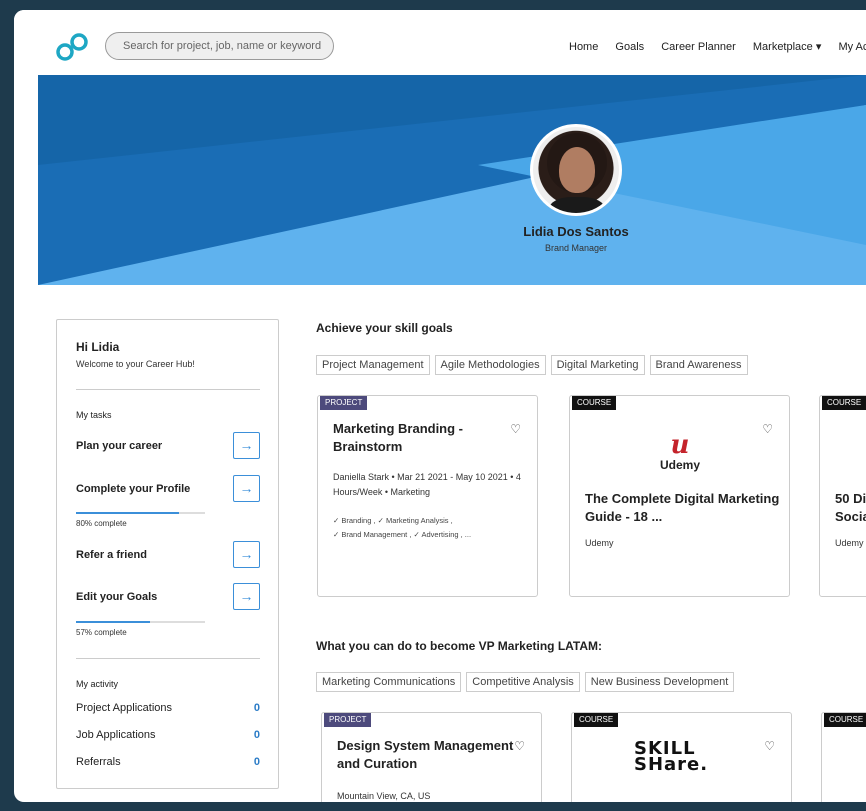  What do you see at coordinates (629, 47) in the screenshot?
I see `nav-goals: Goals` at bounding box center [629, 47].